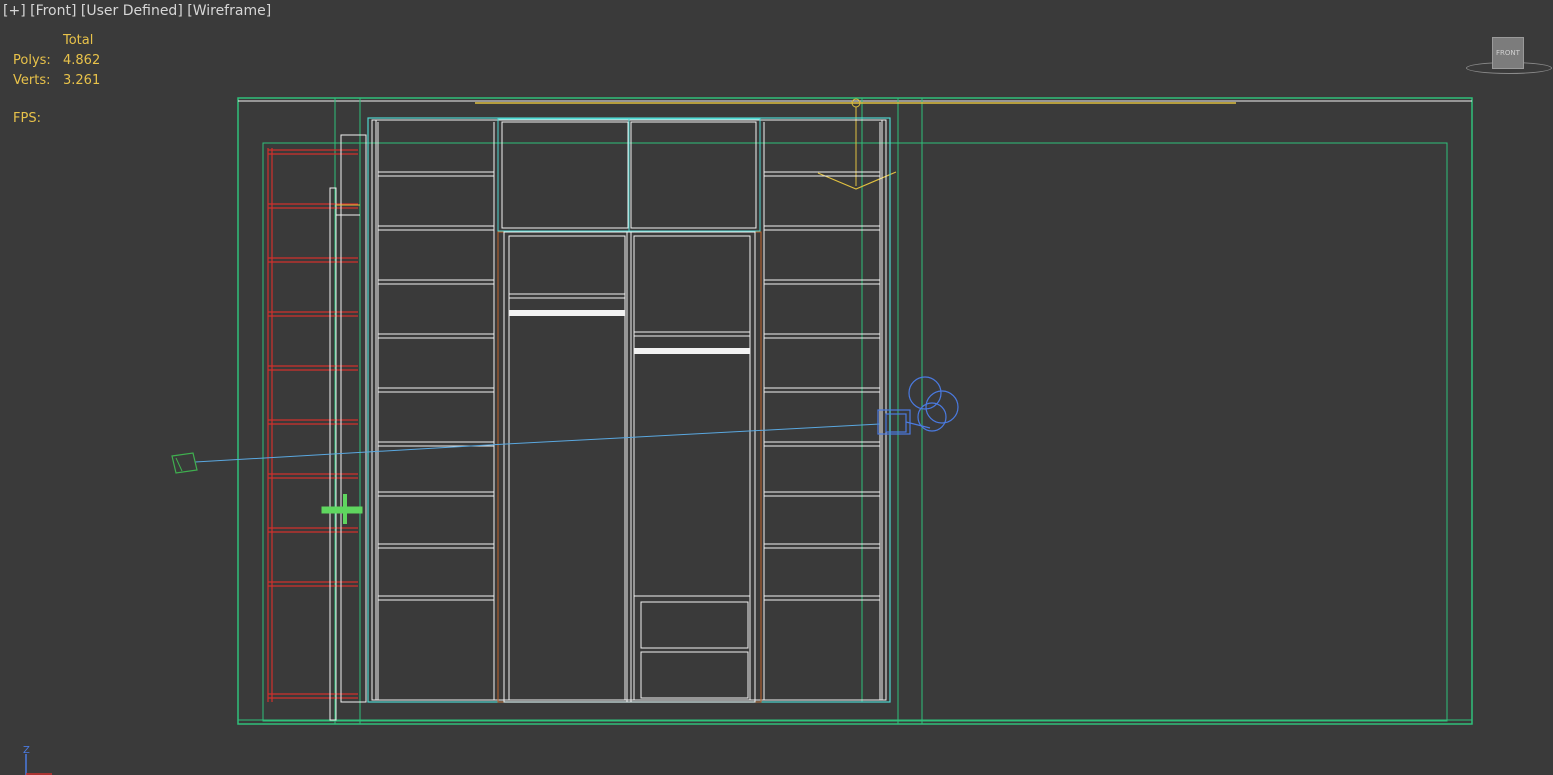 Image resolution: width=1553 pixels, height=775 pixels. I want to click on left-shelves, so click(436, 411).